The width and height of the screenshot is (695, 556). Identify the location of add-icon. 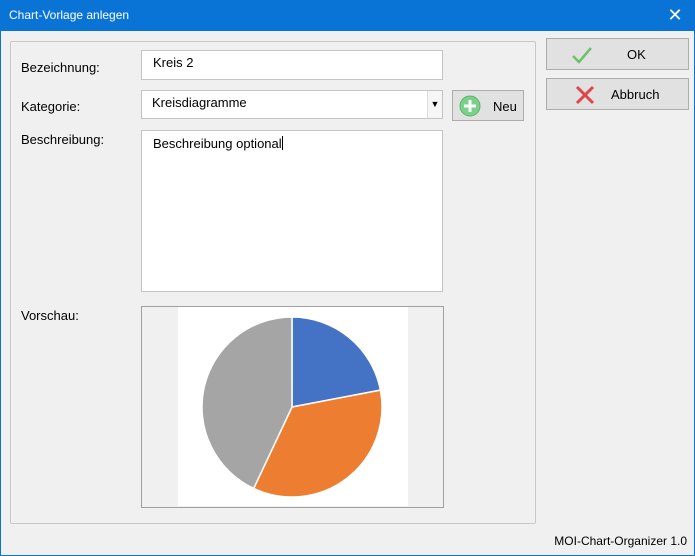
(470, 106).